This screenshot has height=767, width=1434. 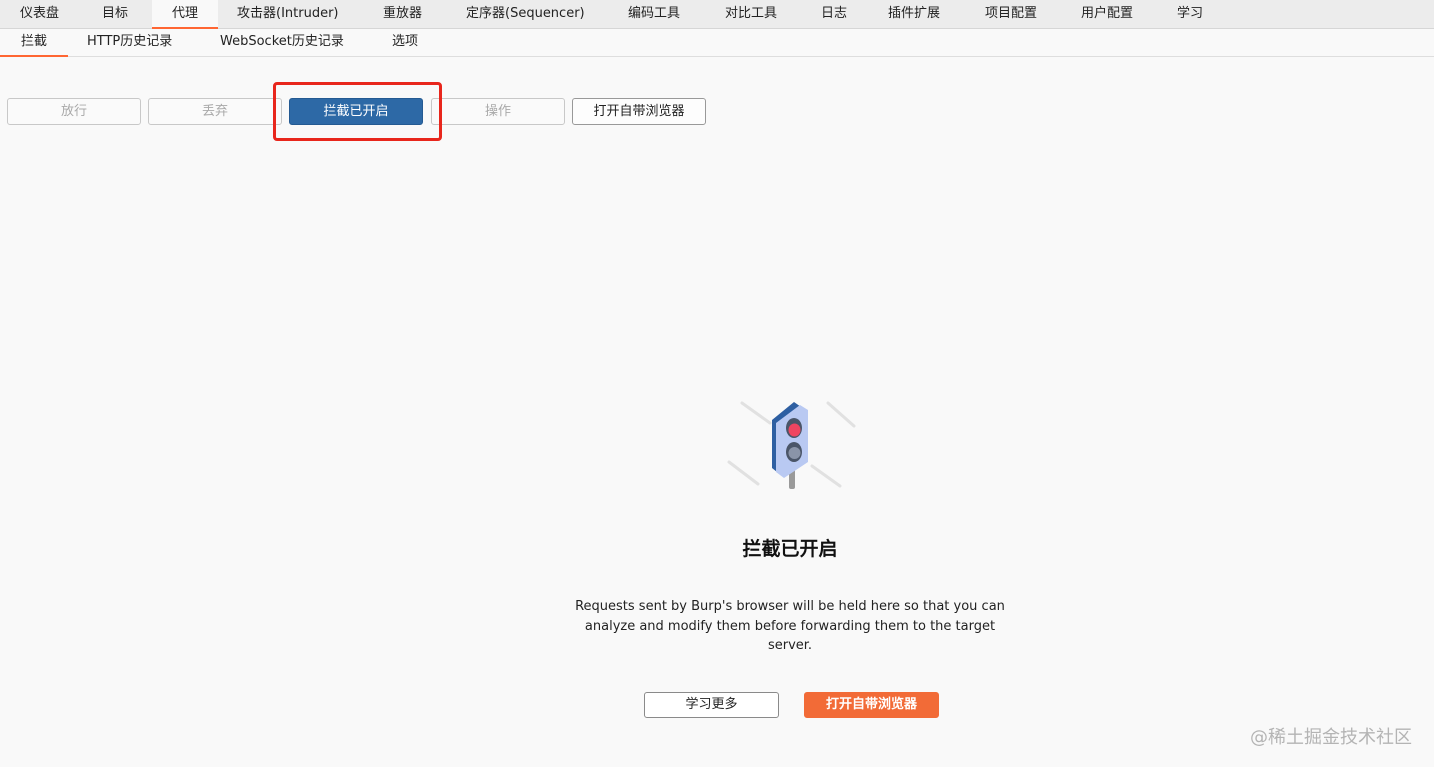 I want to click on tab-learn: 学习, so click(x=1190, y=14).